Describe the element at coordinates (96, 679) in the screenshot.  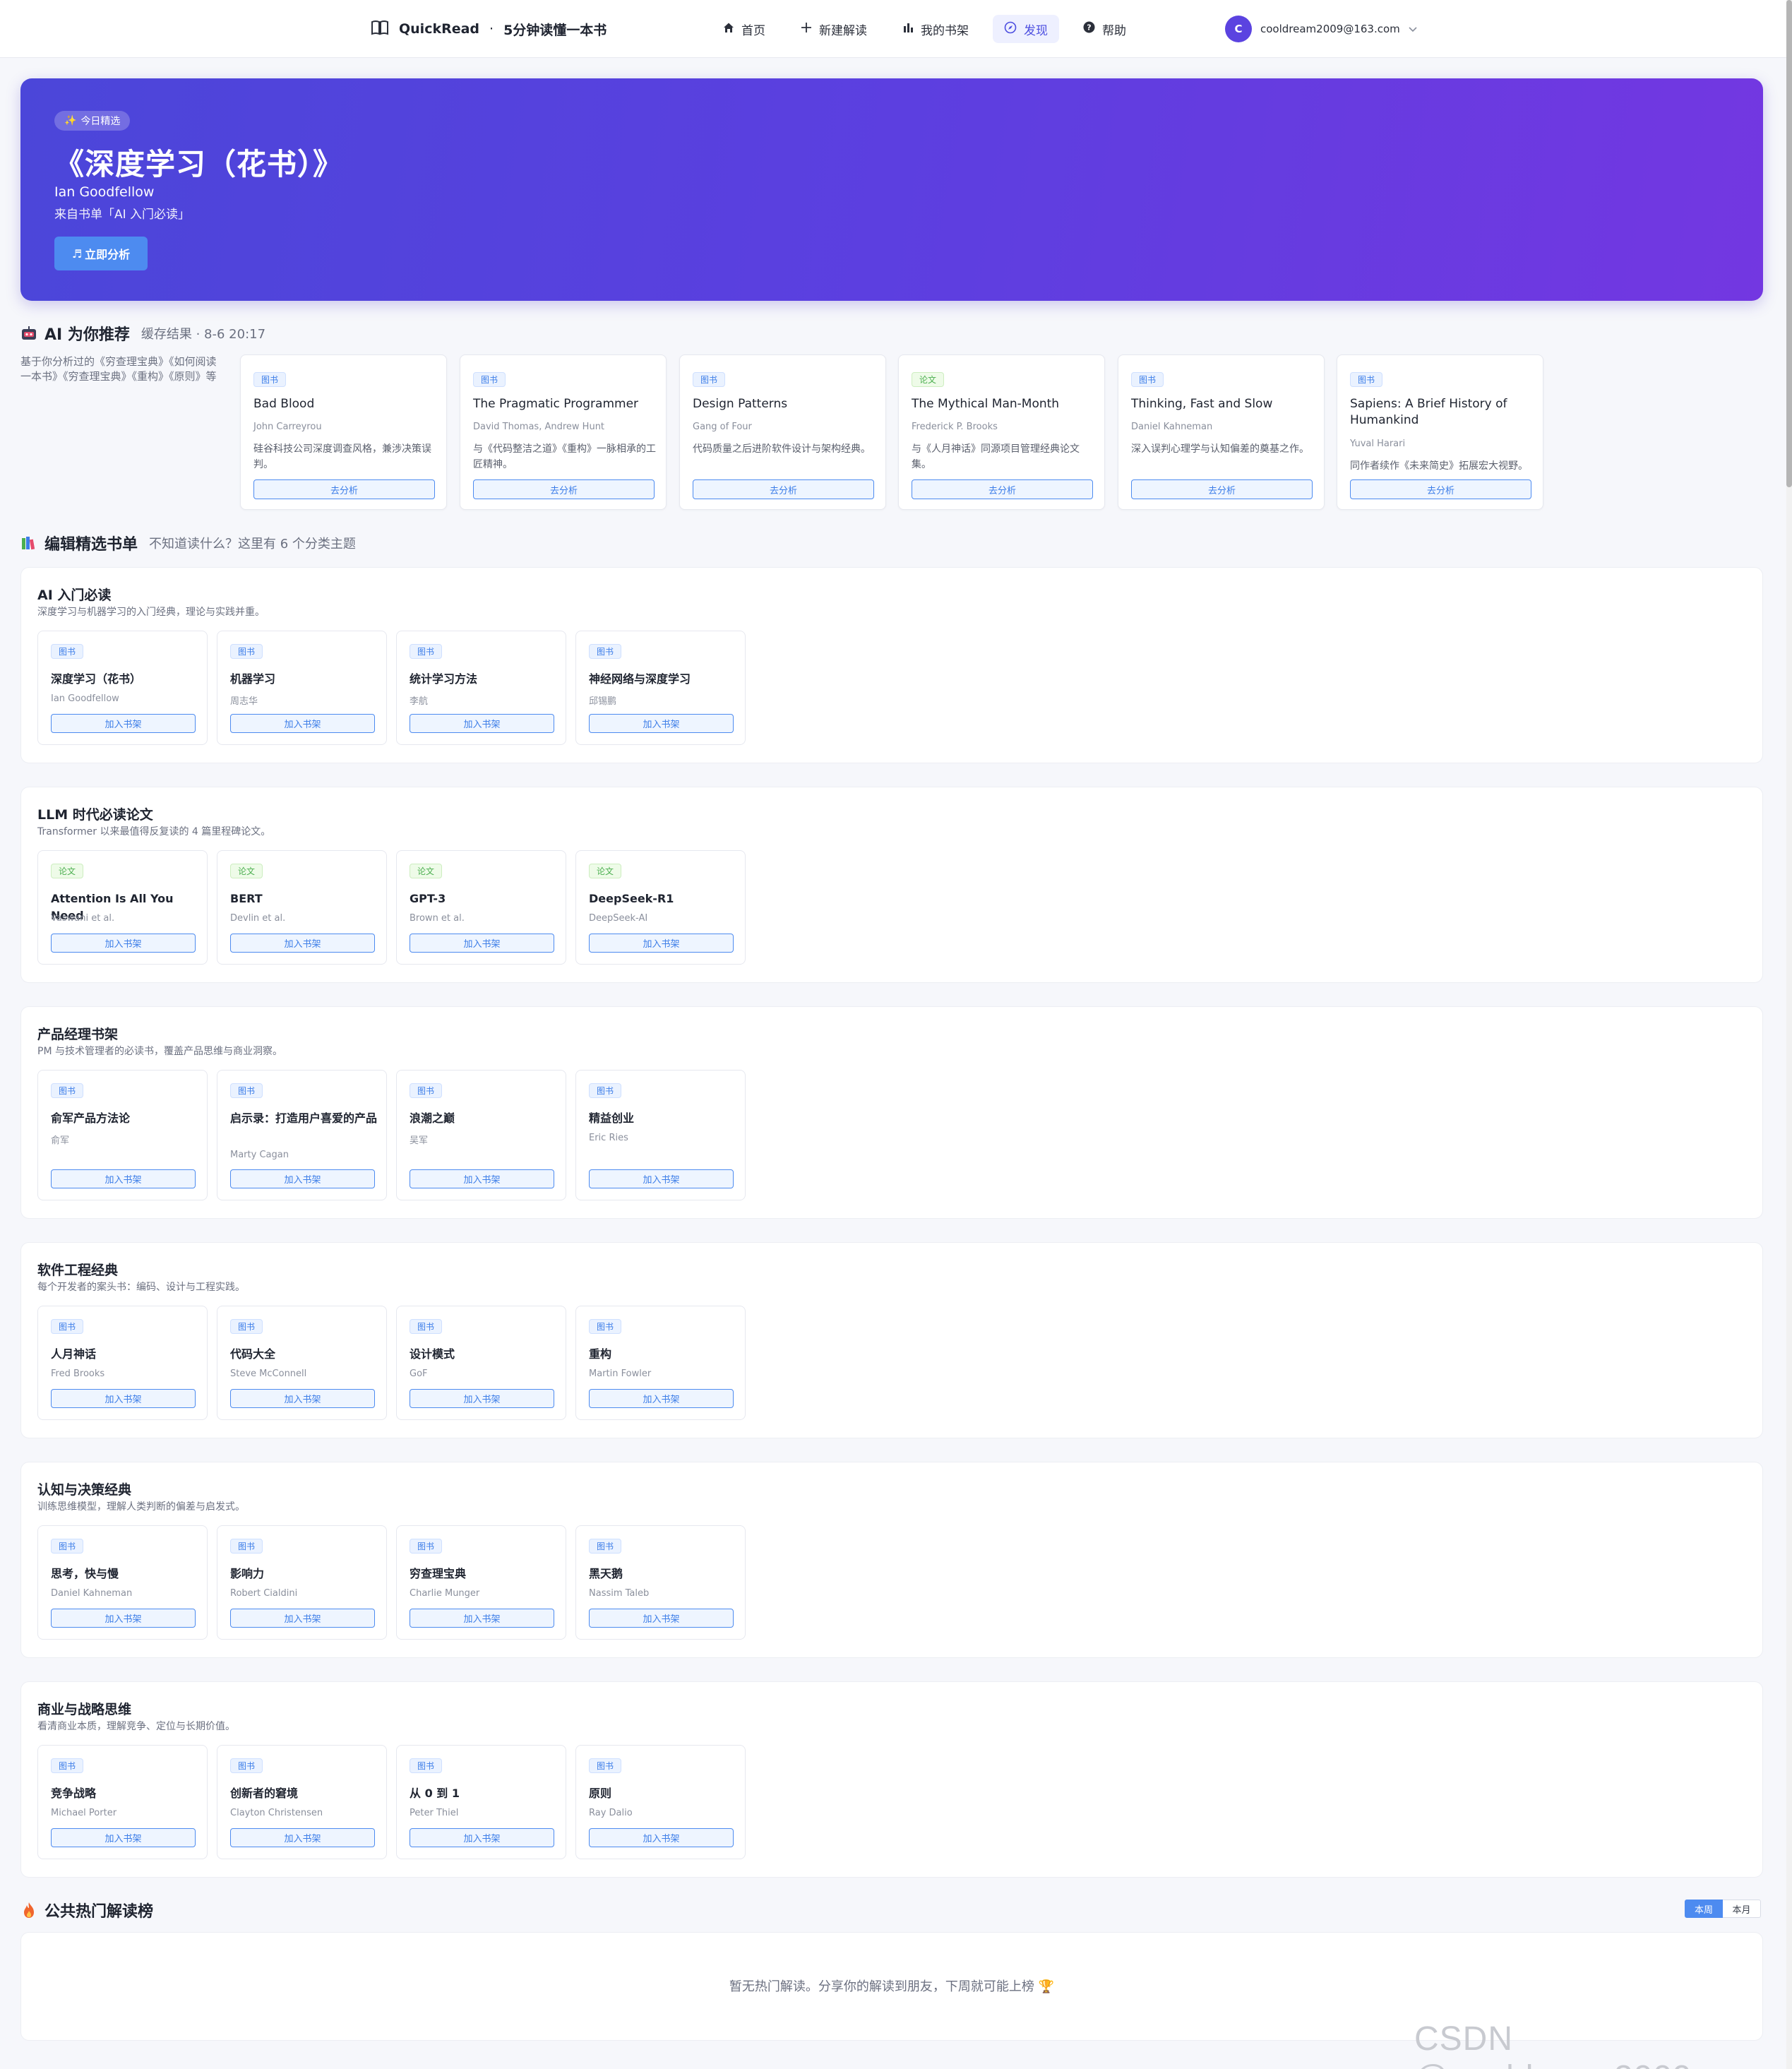
I see `book-title: 深度学习（花书）` at that location.